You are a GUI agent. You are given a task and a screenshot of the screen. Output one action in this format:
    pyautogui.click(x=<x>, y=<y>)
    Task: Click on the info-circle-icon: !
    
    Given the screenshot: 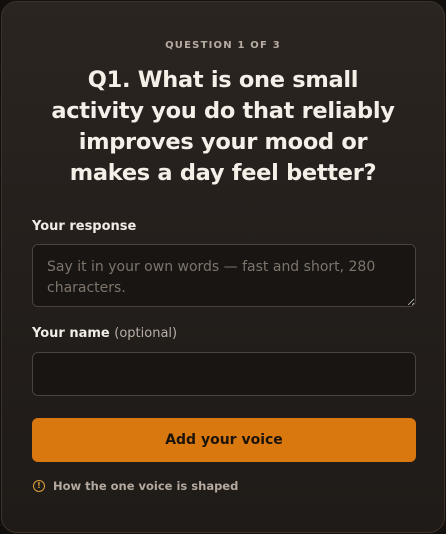 What is the action you would take?
    pyautogui.click(x=39, y=486)
    